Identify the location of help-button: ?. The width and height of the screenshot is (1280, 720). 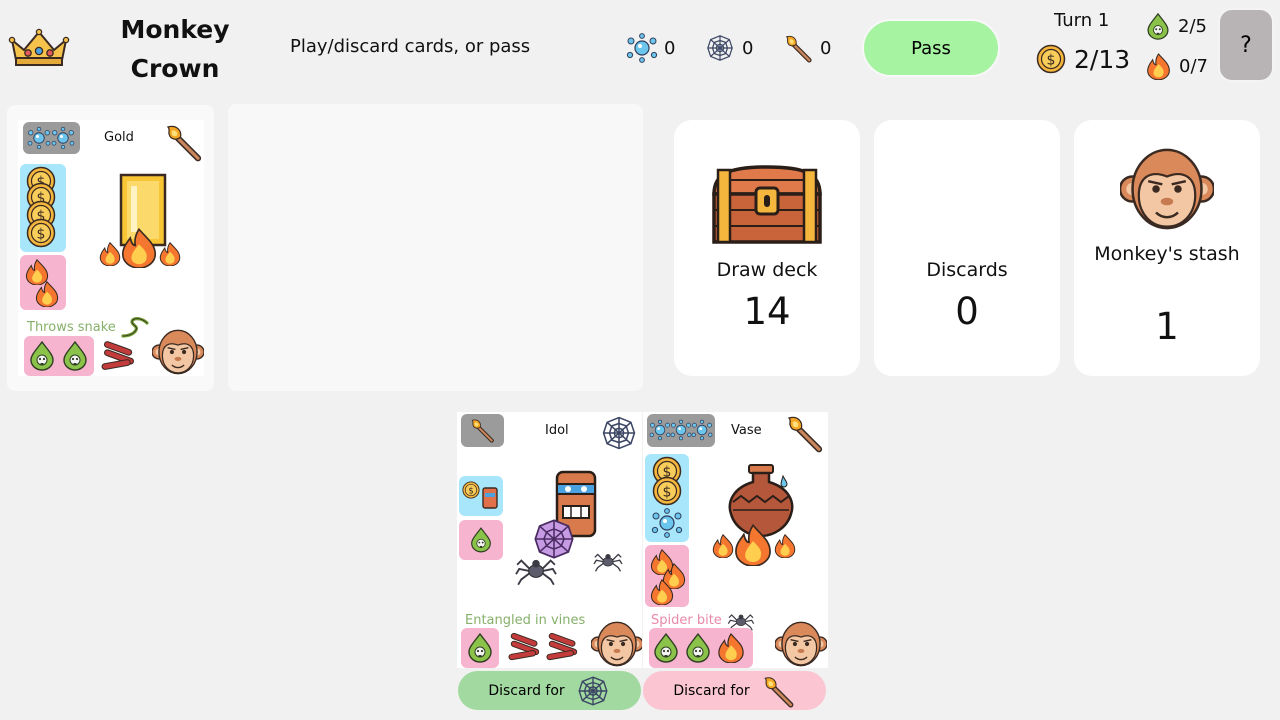
(1246, 45).